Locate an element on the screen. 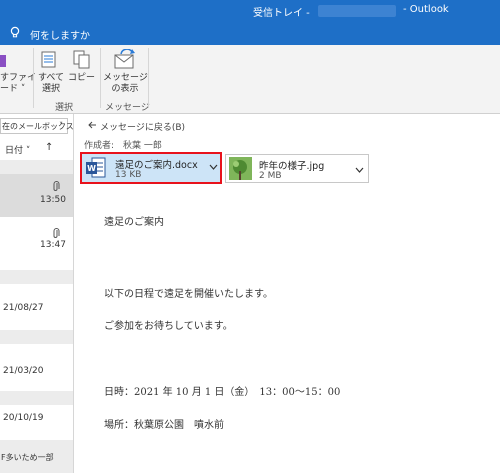  message-body-line: ご参加をお待ちしています。 is located at coordinates (168, 326).